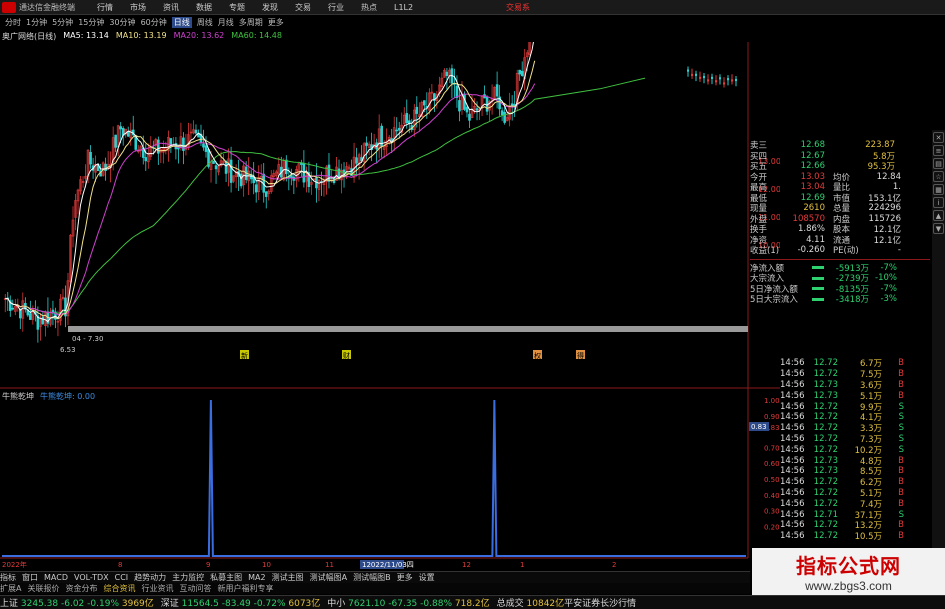 This screenshot has width=945, height=609. Describe the element at coordinates (600, 604) in the screenshot. I see `broker-note: 平安证券长沙行情` at that location.